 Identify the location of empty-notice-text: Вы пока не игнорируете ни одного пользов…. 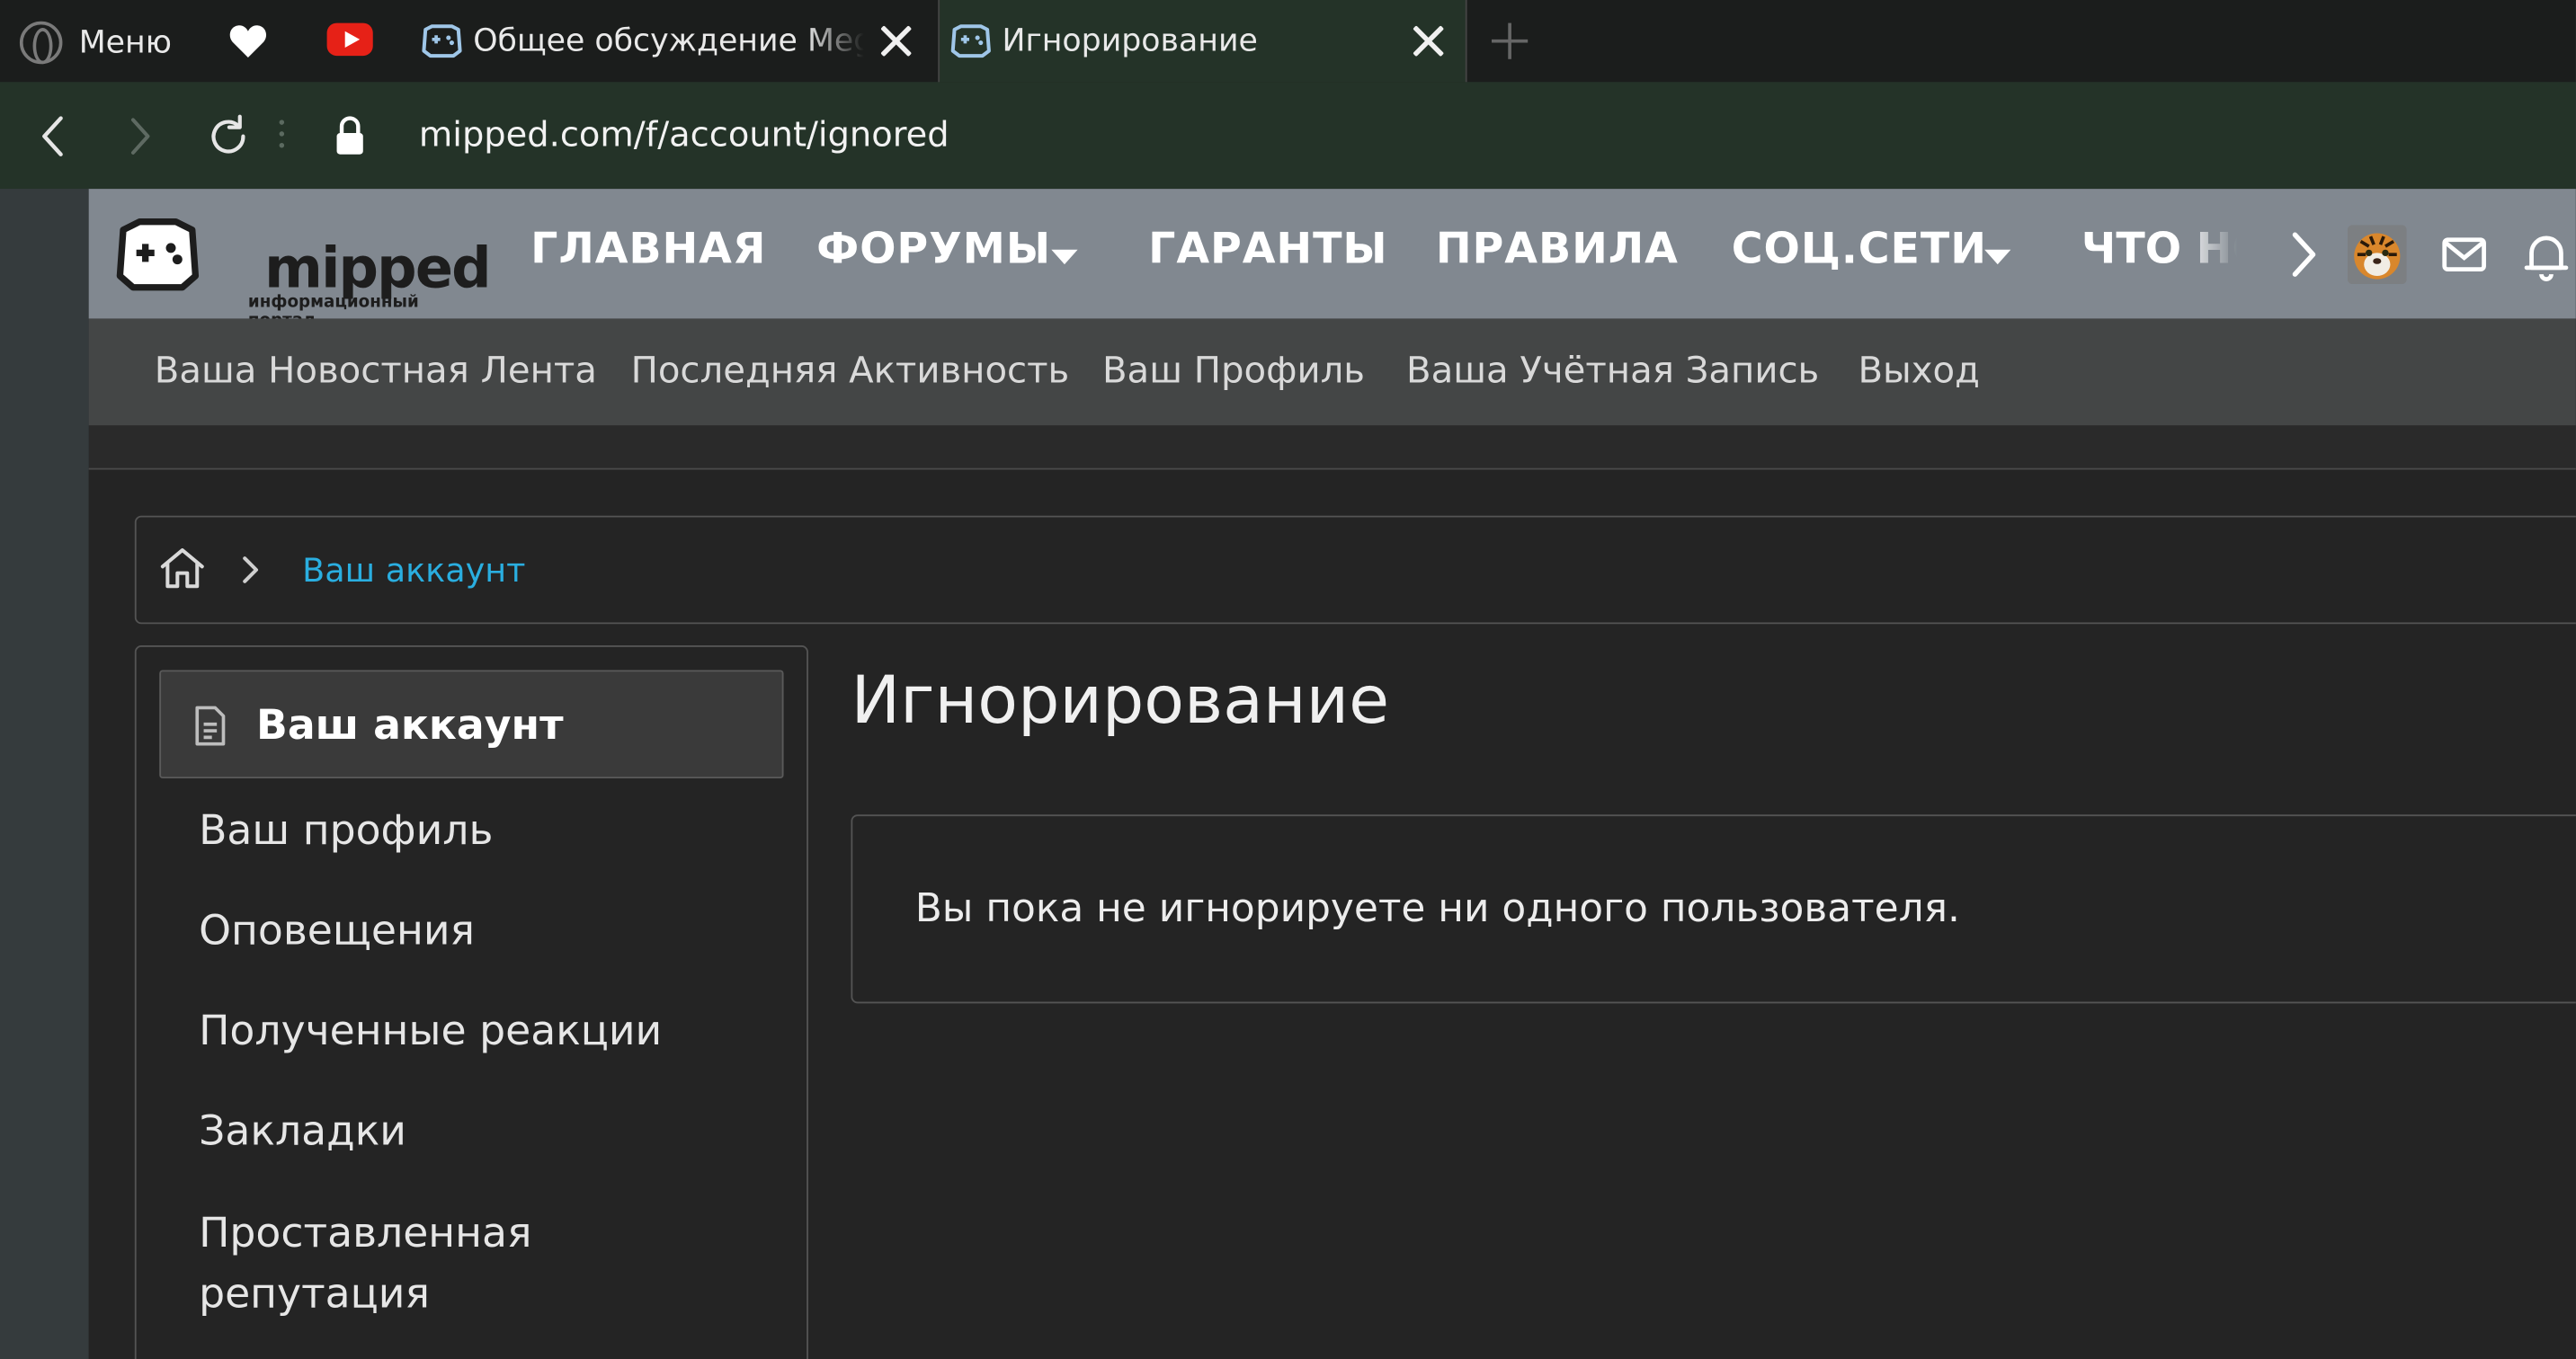
(1437, 907).